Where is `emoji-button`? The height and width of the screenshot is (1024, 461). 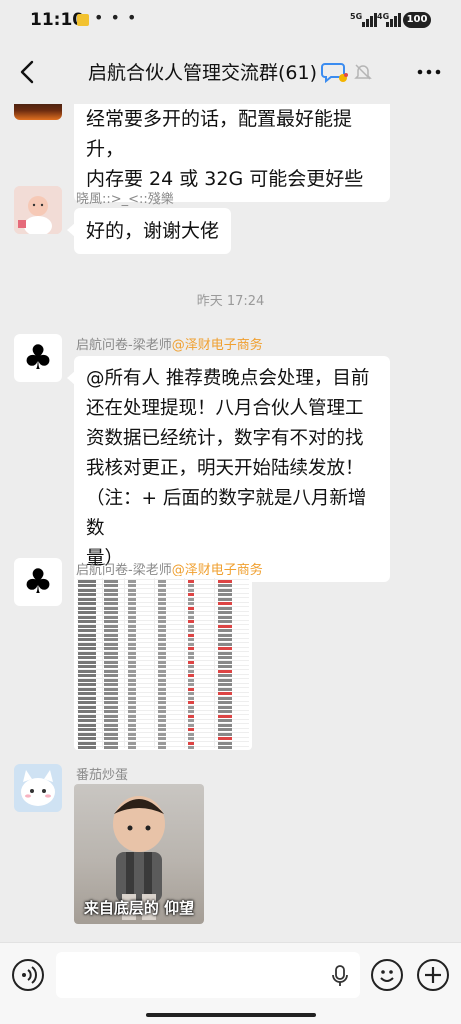
emoji-button is located at coordinates (387, 975).